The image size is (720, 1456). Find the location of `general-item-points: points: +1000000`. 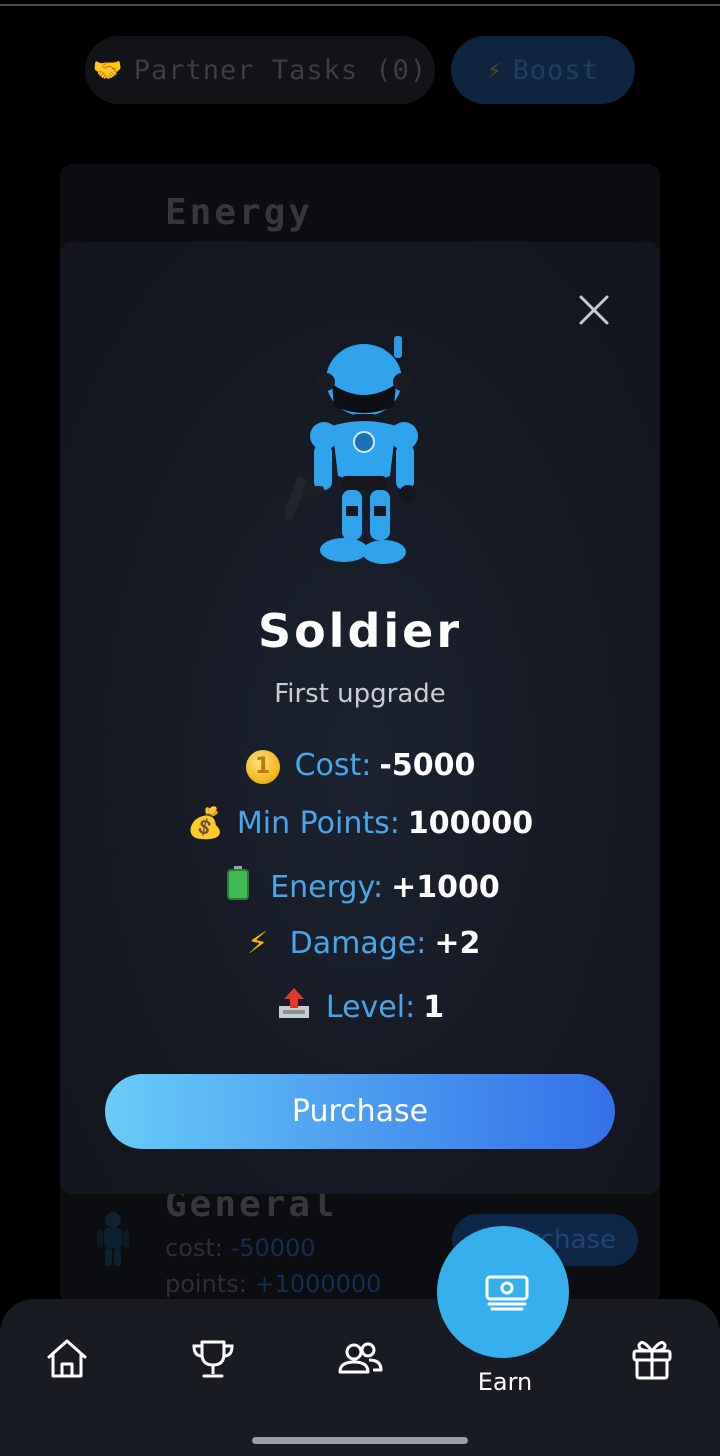

general-item-points: points: +1000000 is located at coordinates (273, 1284).